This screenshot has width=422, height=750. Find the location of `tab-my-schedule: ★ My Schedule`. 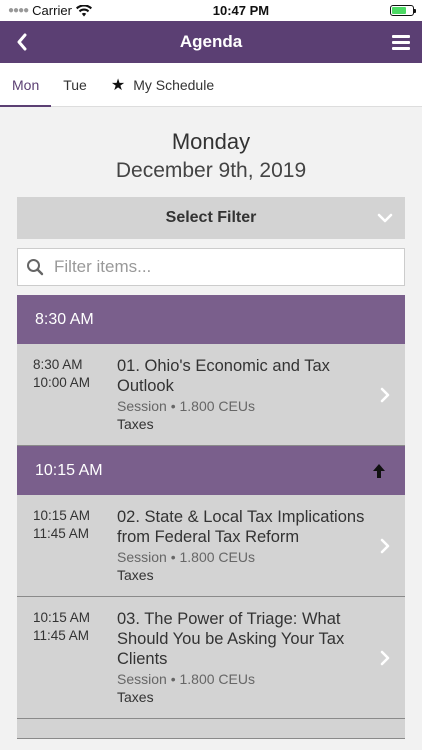

tab-my-schedule: ★ My Schedule is located at coordinates (162, 84).